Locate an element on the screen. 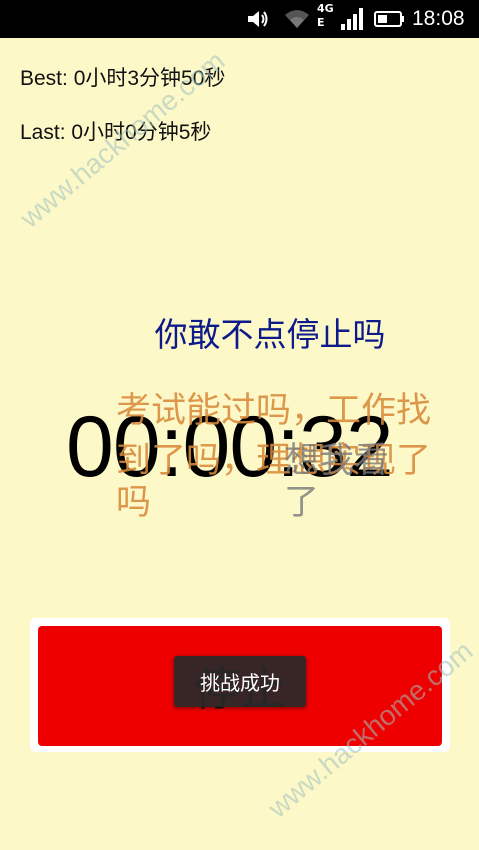  success-toast: 挑战成功 is located at coordinates (240, 681).